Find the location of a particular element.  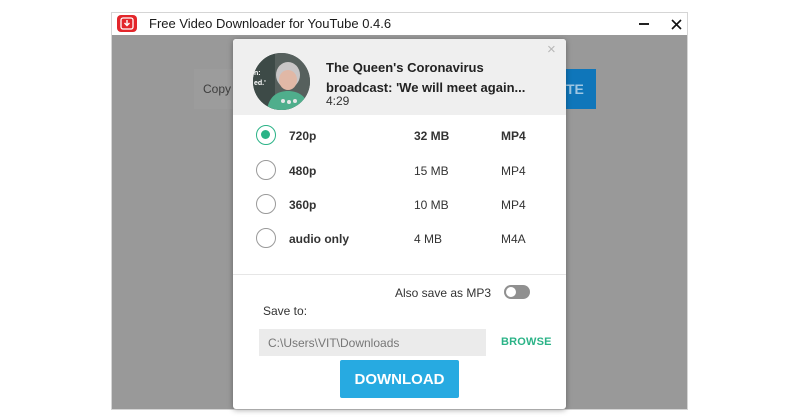

video-duration: 4:29 is located at coordinates (338, 101).